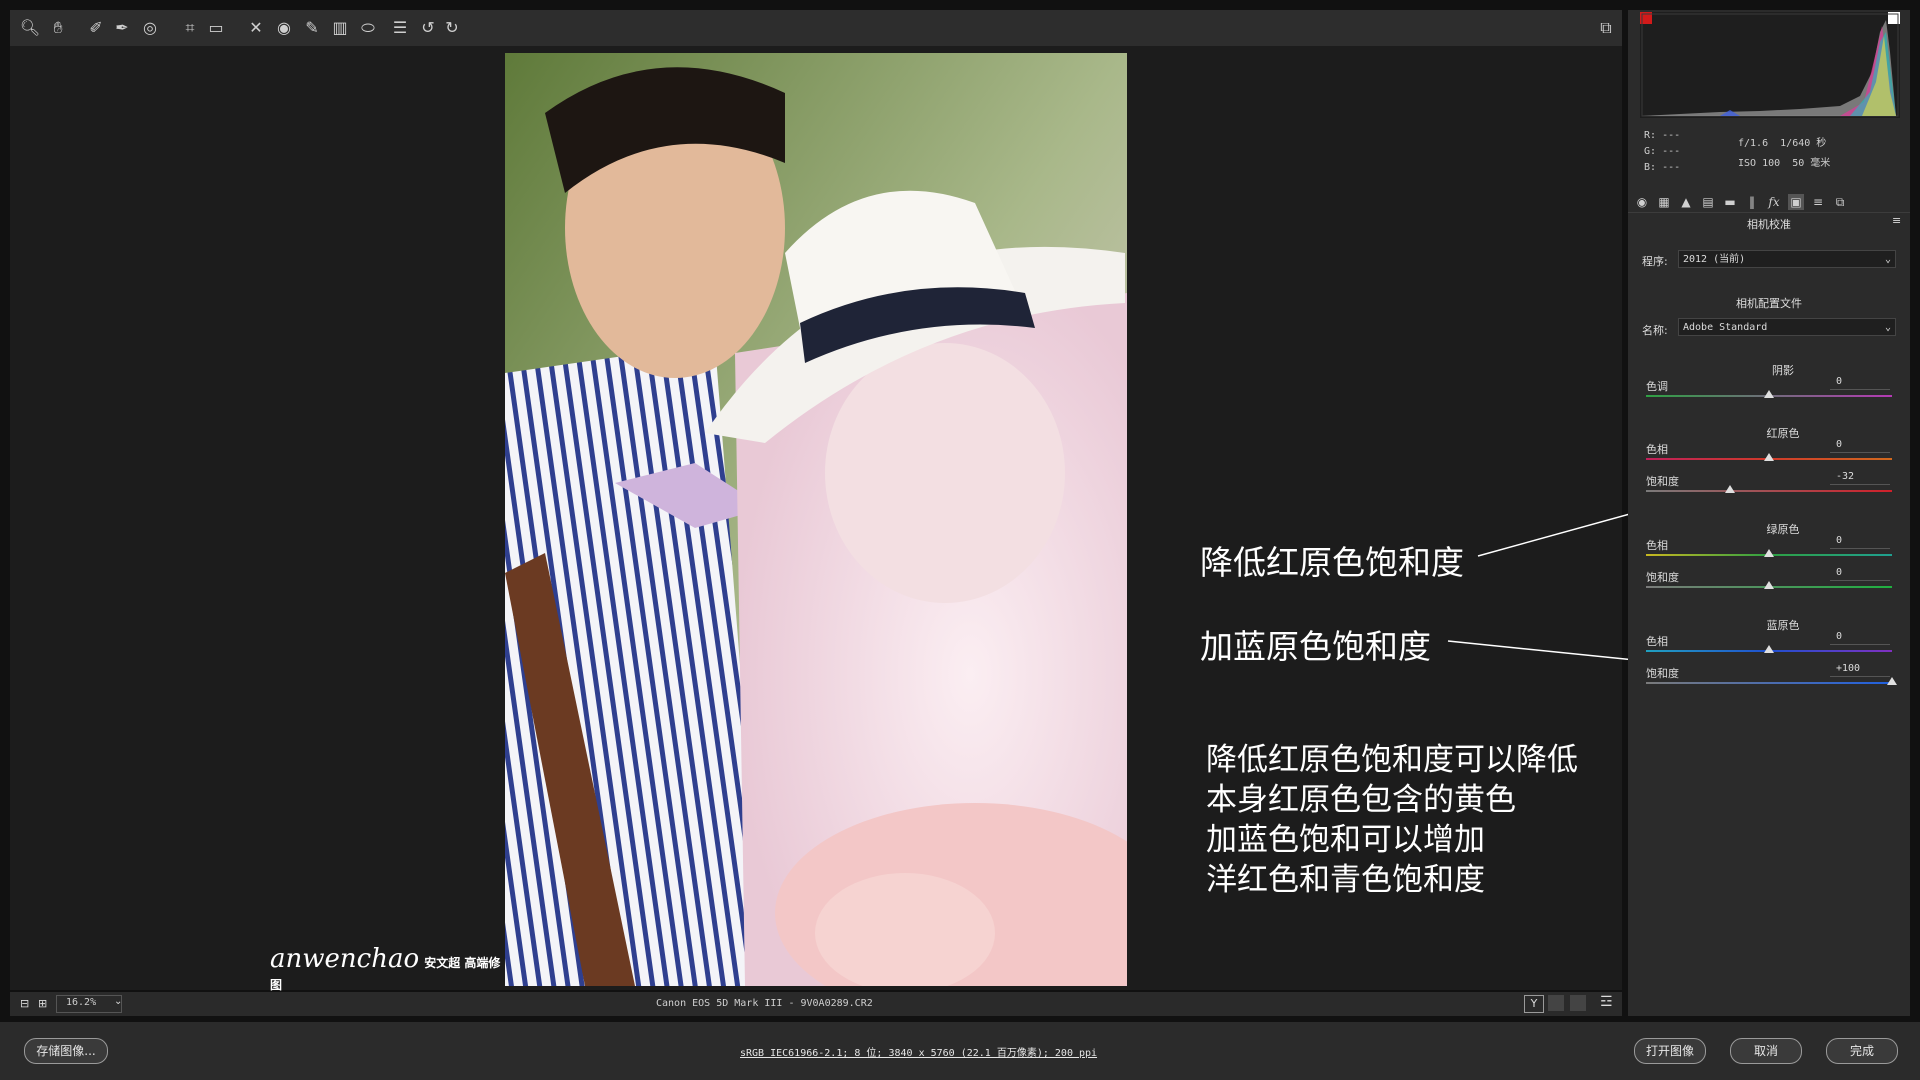 The width and height of the screenshot is (1920, 1080). Describe the element at coordinates (1759, 163) in the screenshot. I see `iso: ISO 100` at that location.